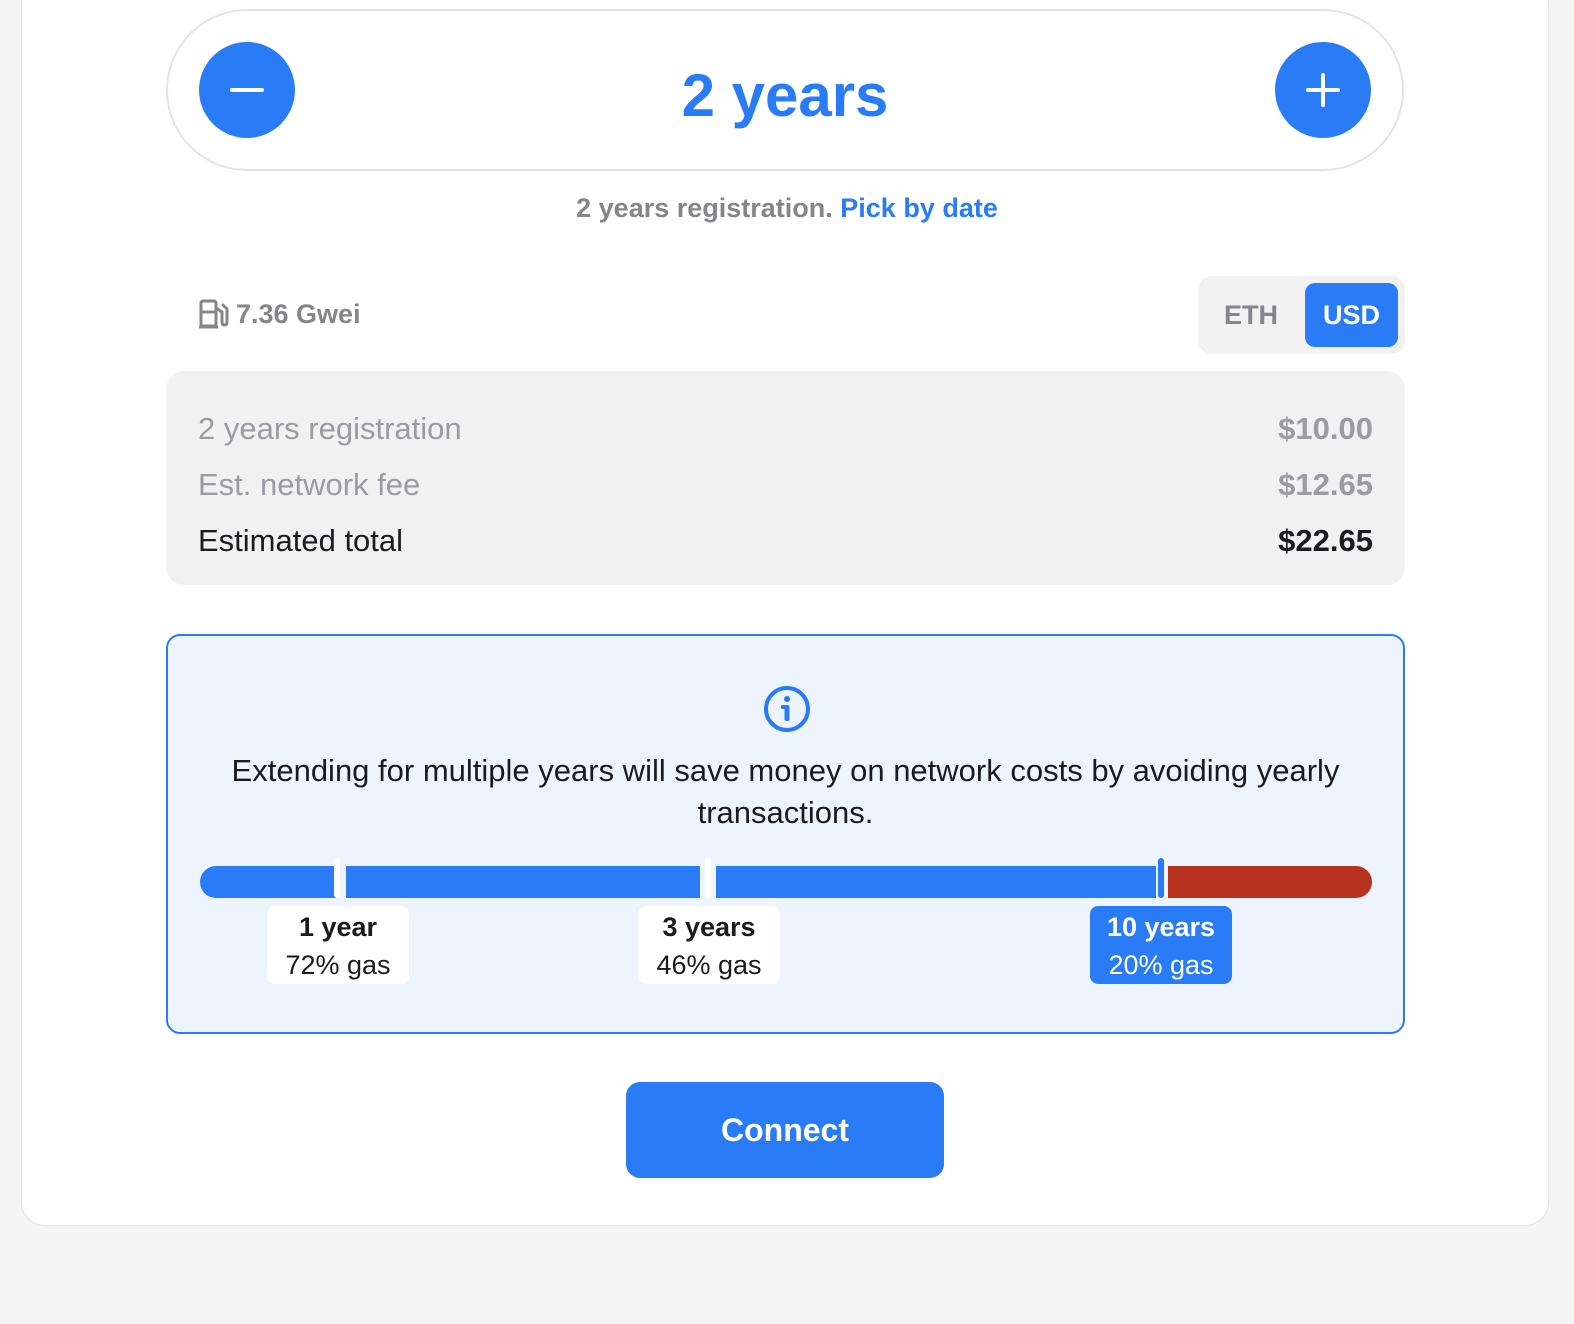  Describe the element at coordinates (785, 1130) in the screenshot. I see `connect-button: Connect` at that location.